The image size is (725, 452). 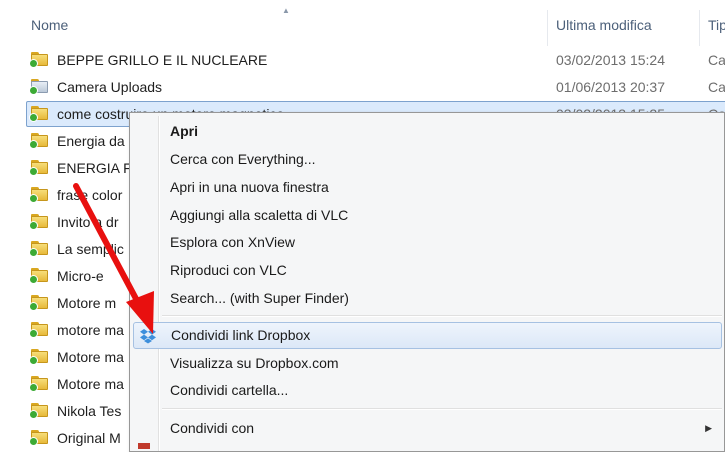 What do you see at coordinates (427, 298) in the screenshot?
I see `menu-item-search-super-finder: Search... (with Super Finder)` at bounding box center [427, 298].